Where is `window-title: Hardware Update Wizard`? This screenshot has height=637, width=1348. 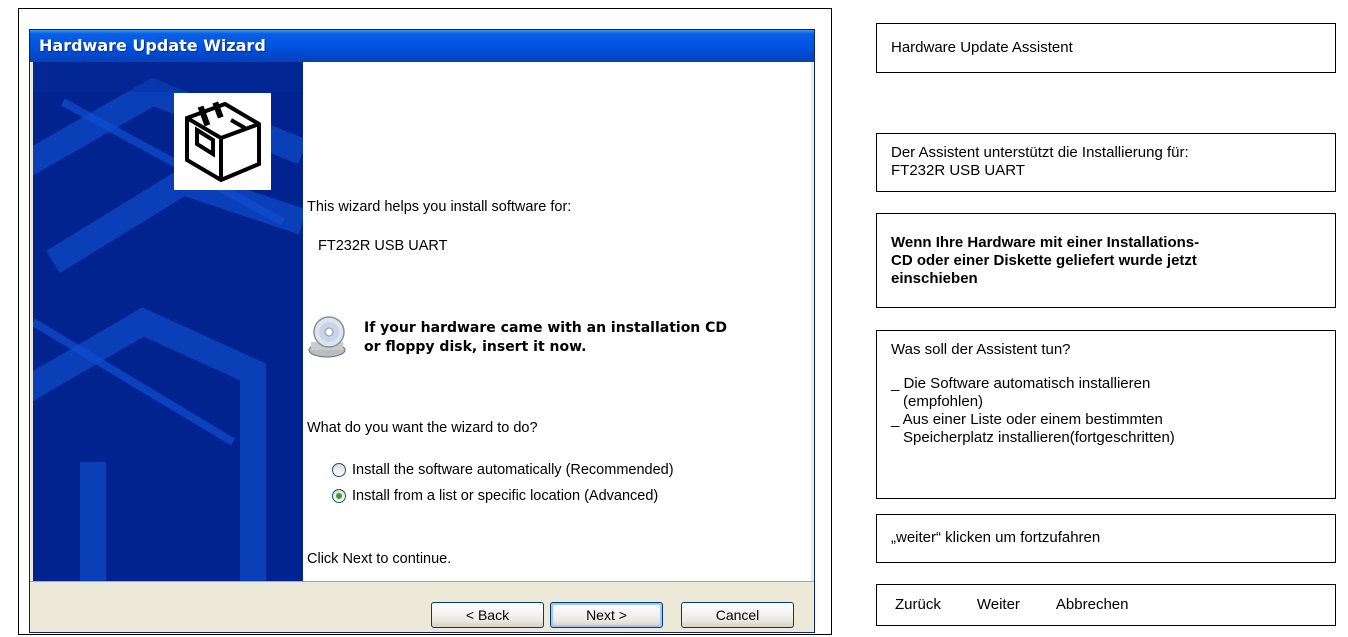
window-title: Hardware Update Wizard is located at coordinates (422, 46).